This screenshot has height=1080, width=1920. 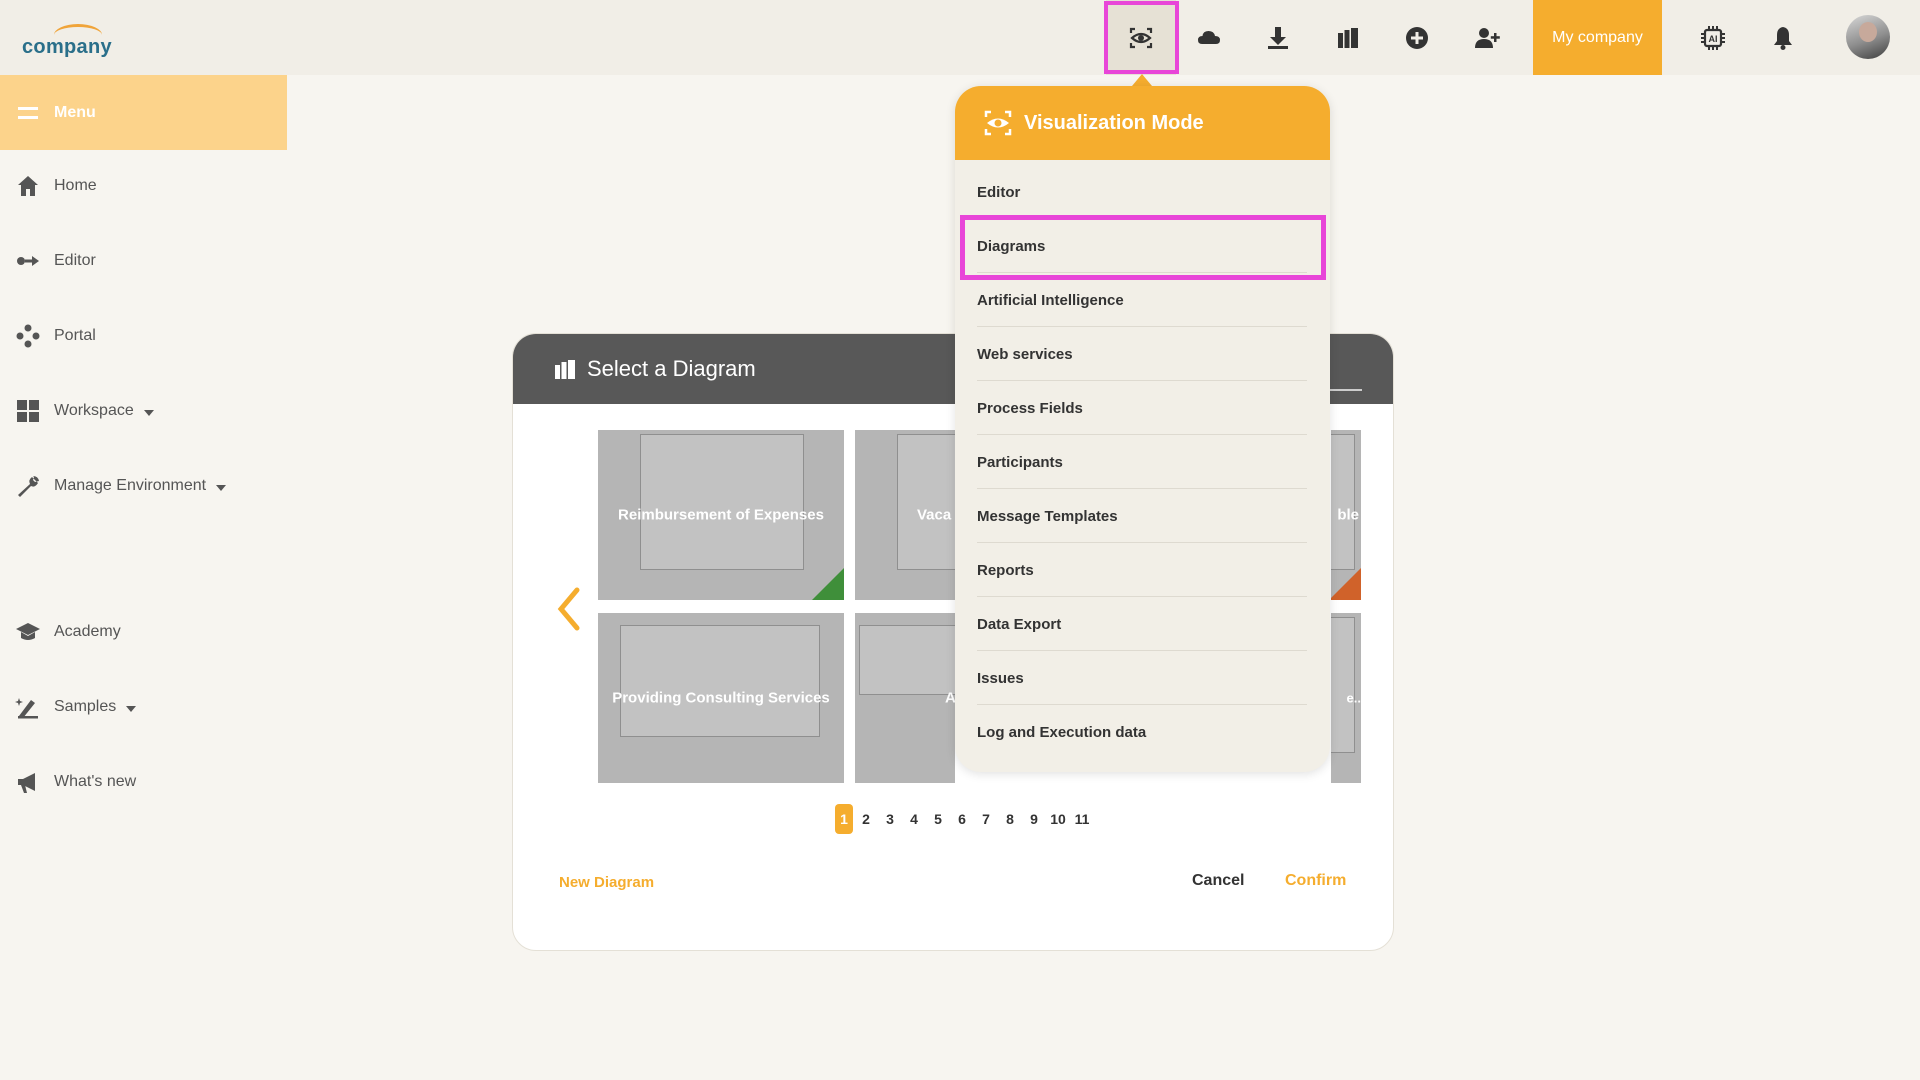 What do you see at coordinates (143, 186) in the screenshot?
I see `sidebar-item-home: Home` at bounding box center [143, 186].